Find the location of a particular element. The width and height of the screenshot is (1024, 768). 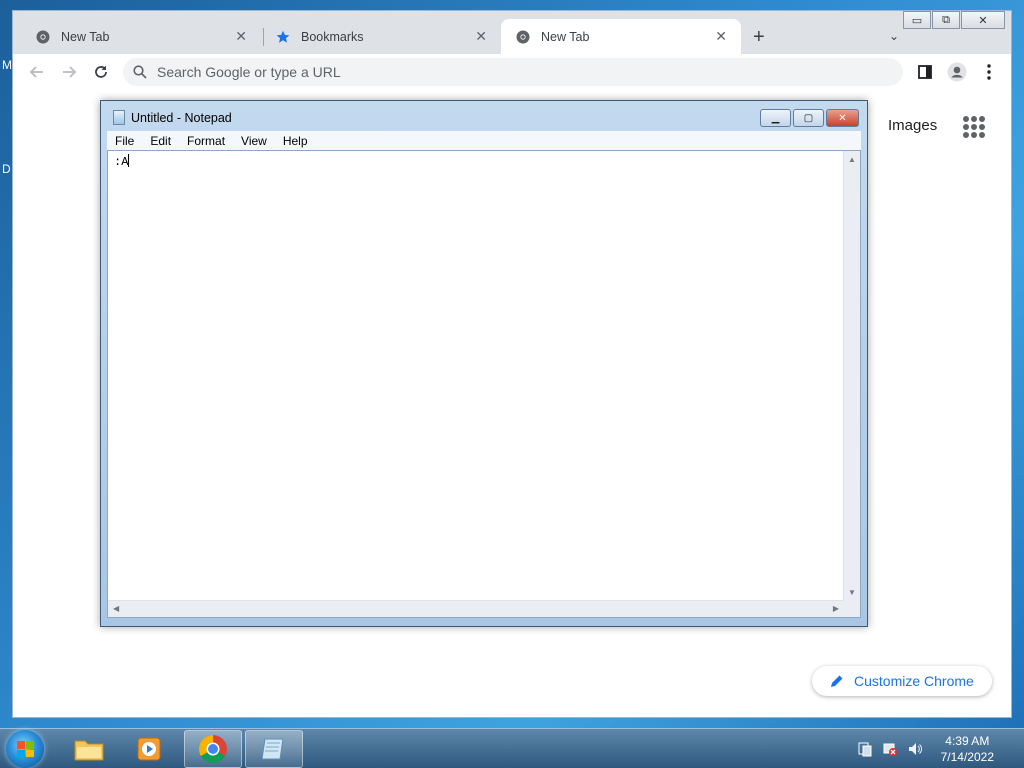

vertical-scrollbar: ▲ ▼ is located at coordinates (851, 376).